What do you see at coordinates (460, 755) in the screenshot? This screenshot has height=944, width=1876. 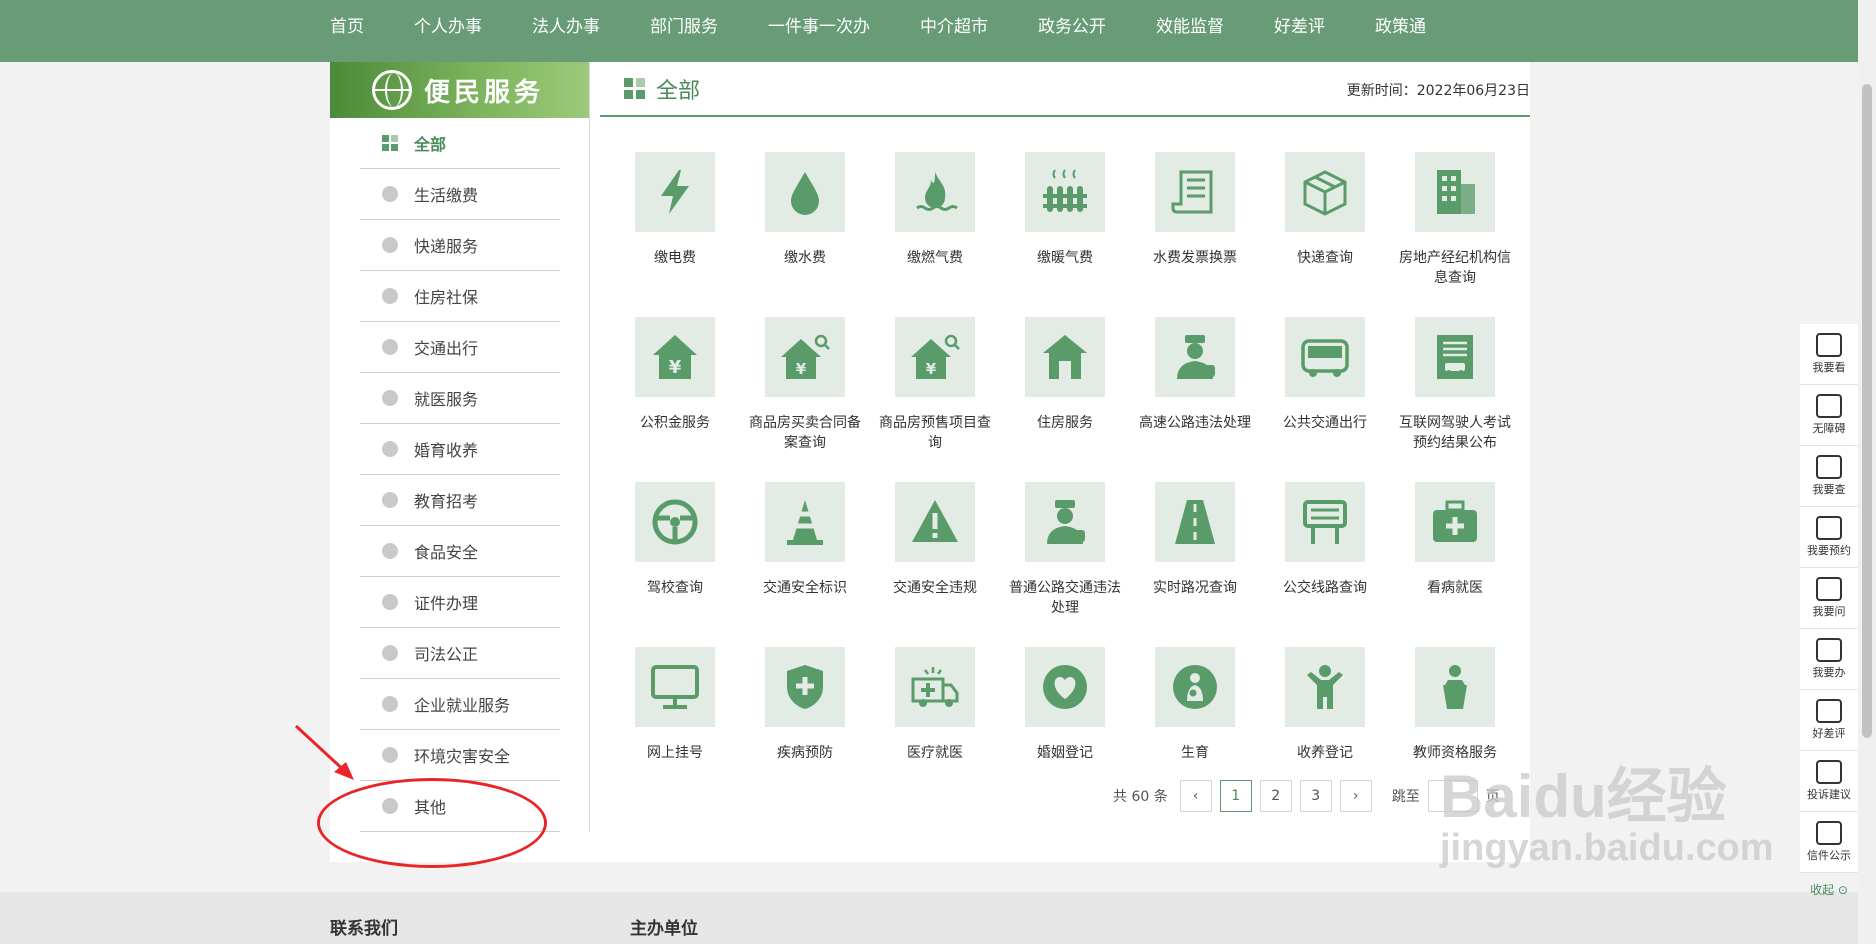 I see `sidebar-item: 环境灾害安全` at bounding box center [460, 755].